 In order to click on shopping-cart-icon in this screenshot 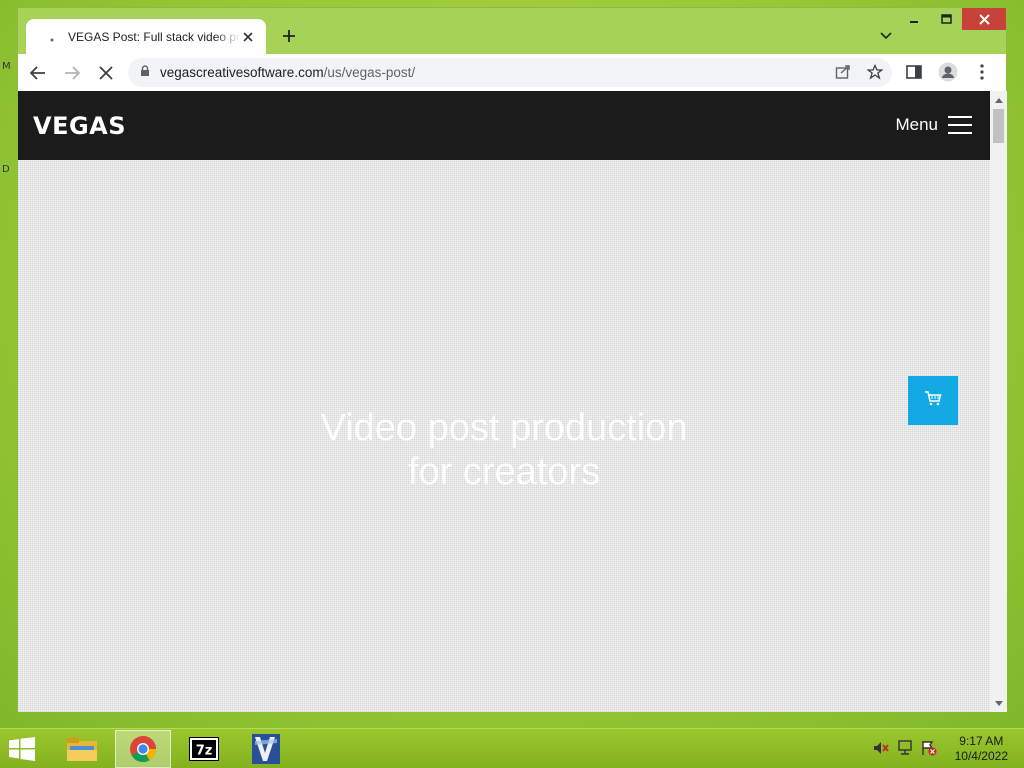, I will do `click(933, 400)`.